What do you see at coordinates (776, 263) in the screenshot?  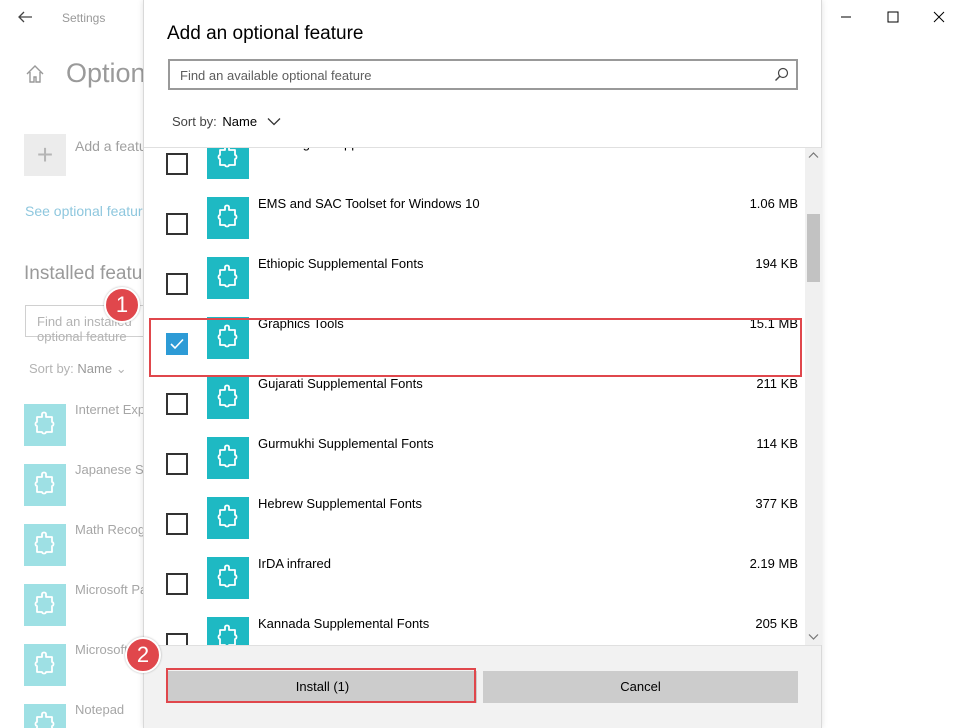 I see `feature-size: 194 KB` at bounding box center [776, 263].